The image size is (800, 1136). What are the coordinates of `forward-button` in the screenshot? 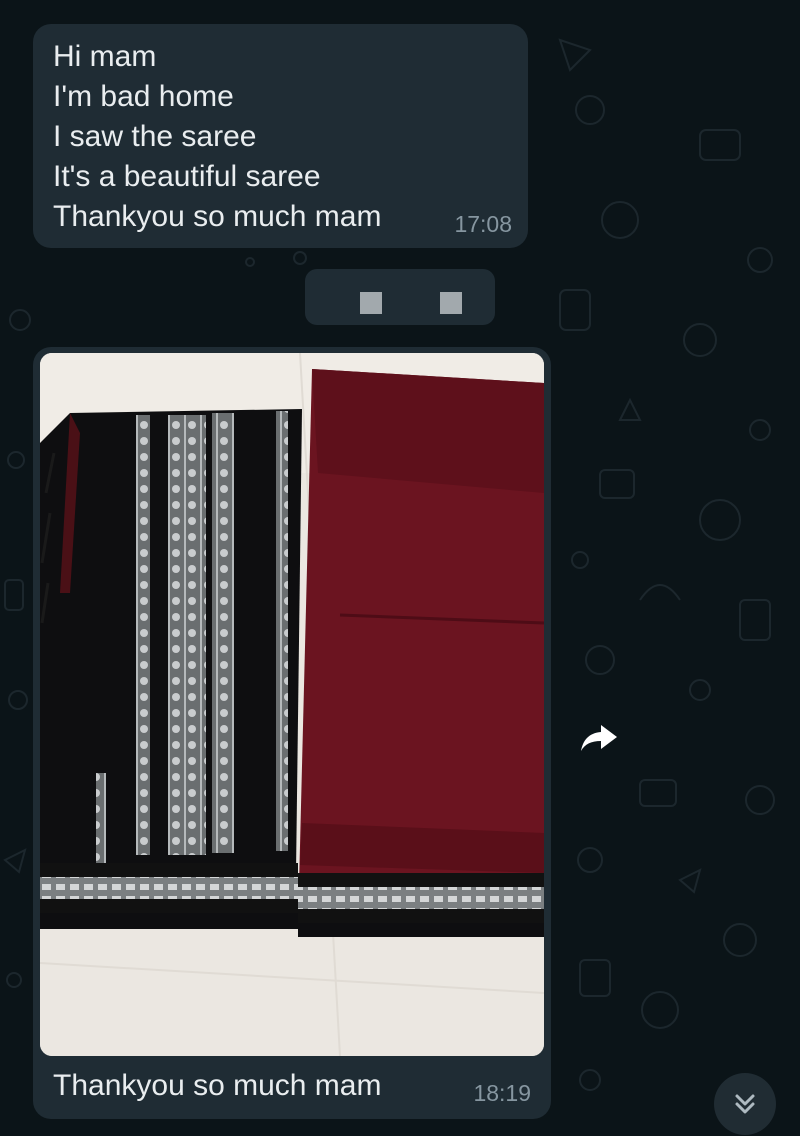 It's located at (599, 737).